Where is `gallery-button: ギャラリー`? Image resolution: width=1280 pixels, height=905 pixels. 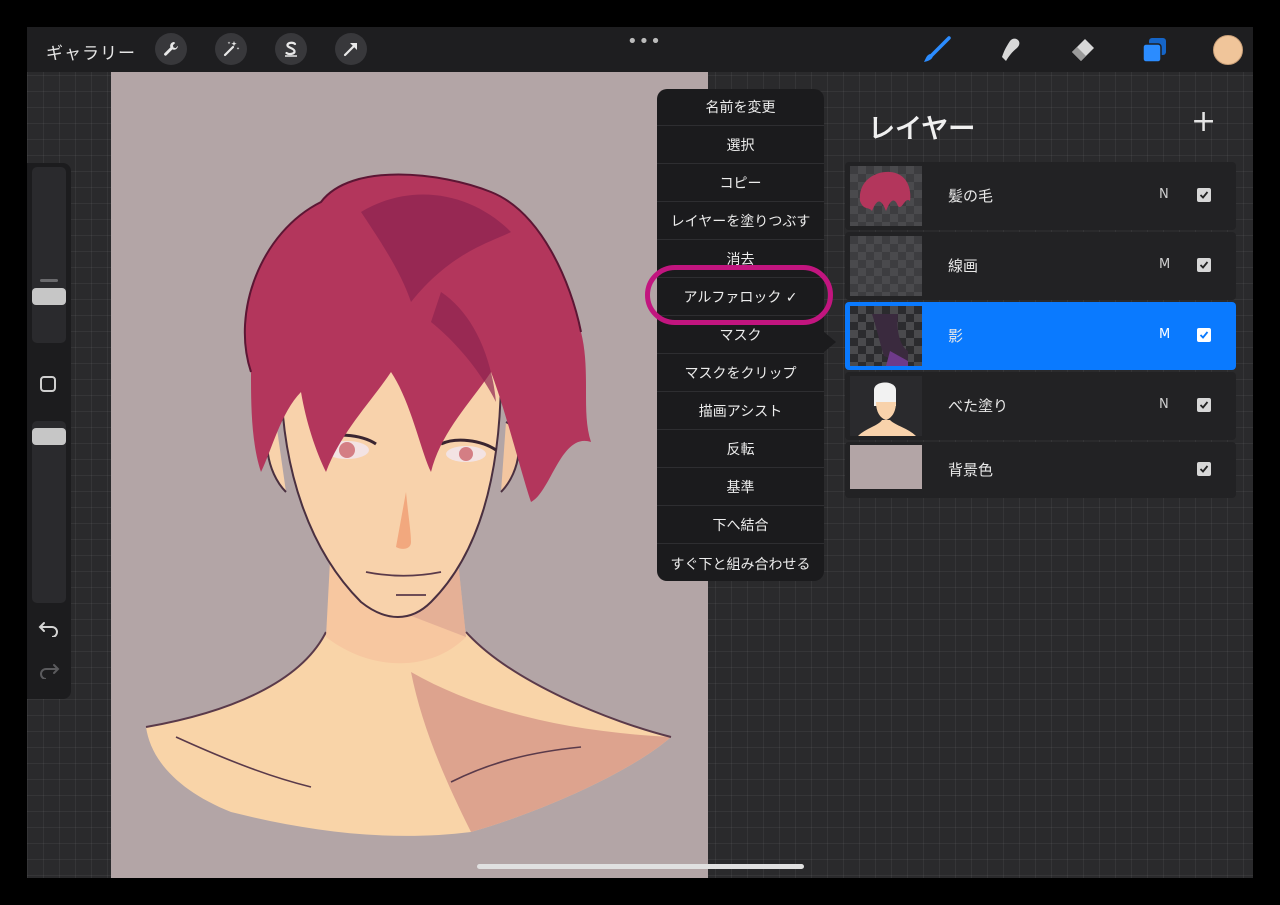
gallery-button: ギャラリー is located at coordinates (91, 51).